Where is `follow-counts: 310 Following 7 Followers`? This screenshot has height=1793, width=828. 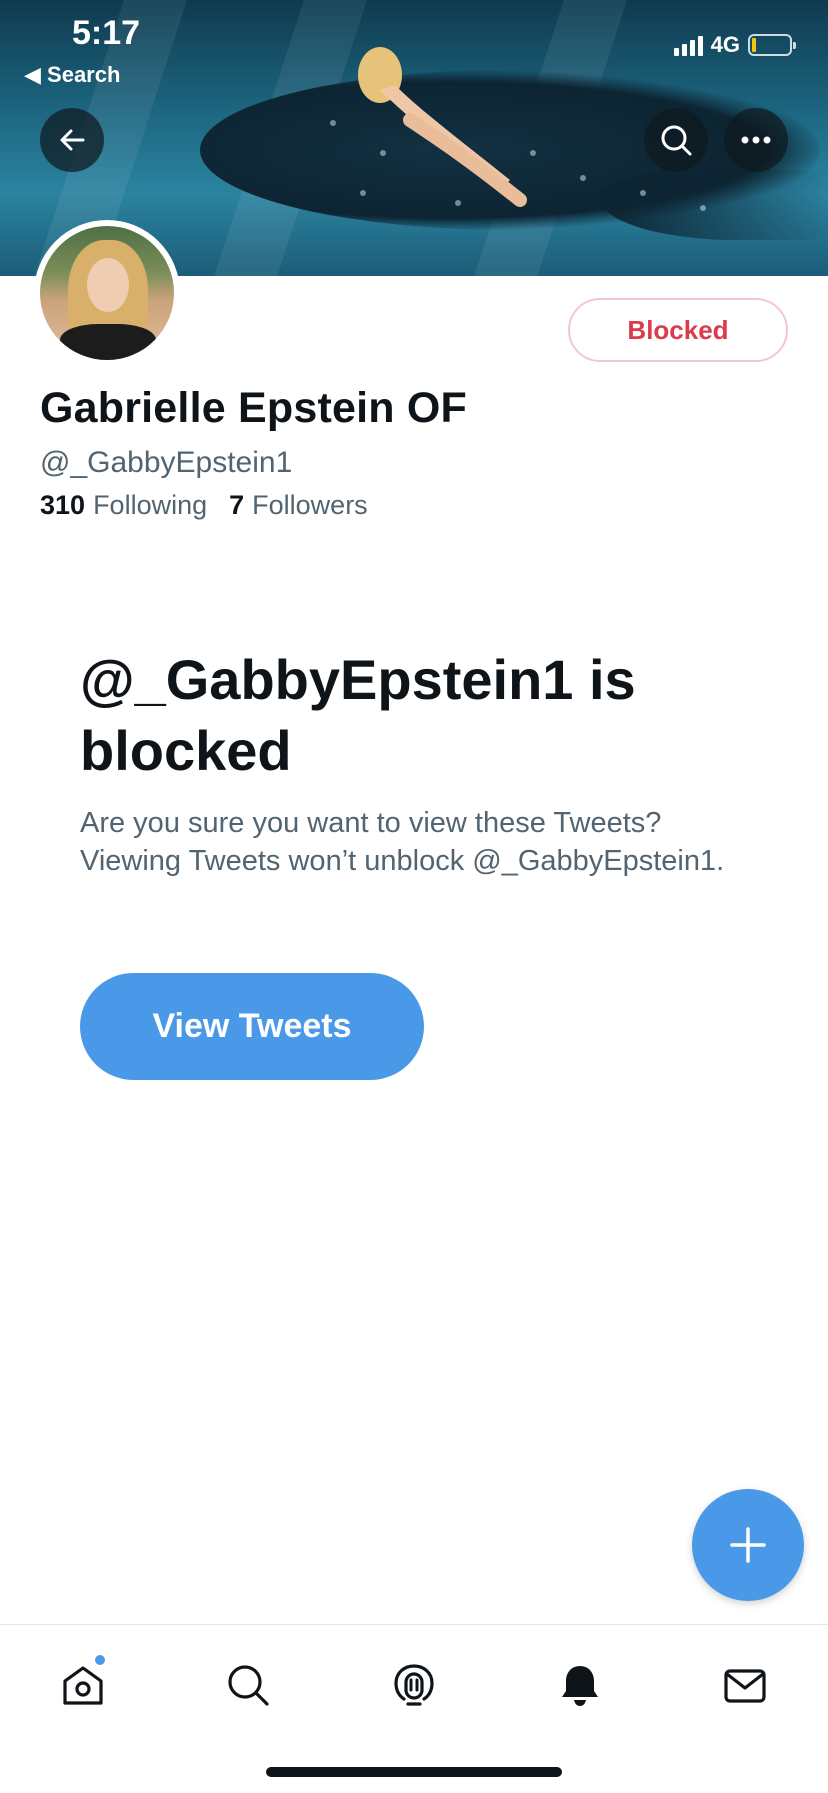
follow-counts: 310 Following 7 Followers is located at coordinates (204, 505).